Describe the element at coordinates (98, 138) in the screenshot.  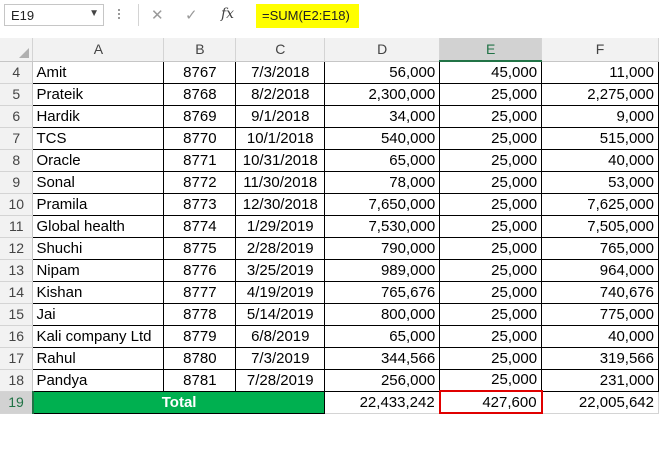
I see `cell-a: TCS` at that location.